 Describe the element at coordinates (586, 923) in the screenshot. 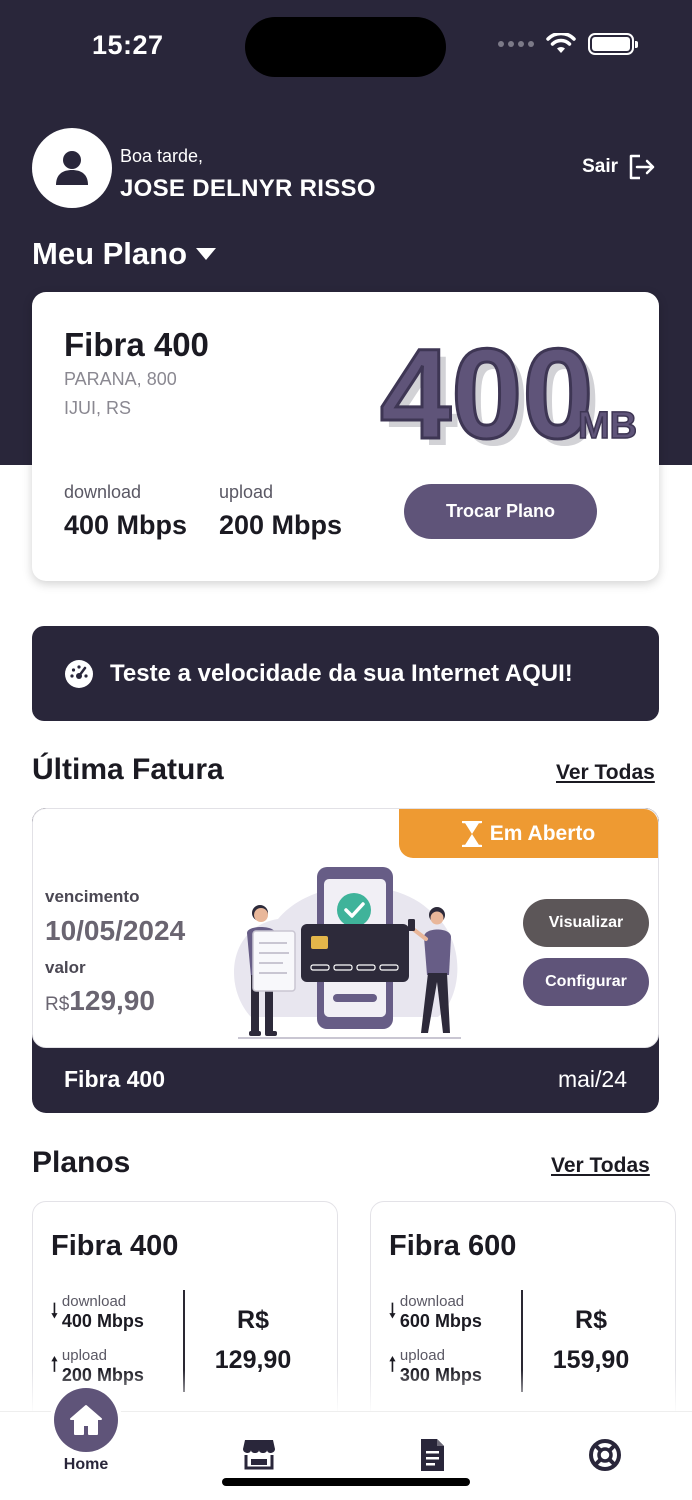

I see `view-invoice-button: Visualizar` at that location.